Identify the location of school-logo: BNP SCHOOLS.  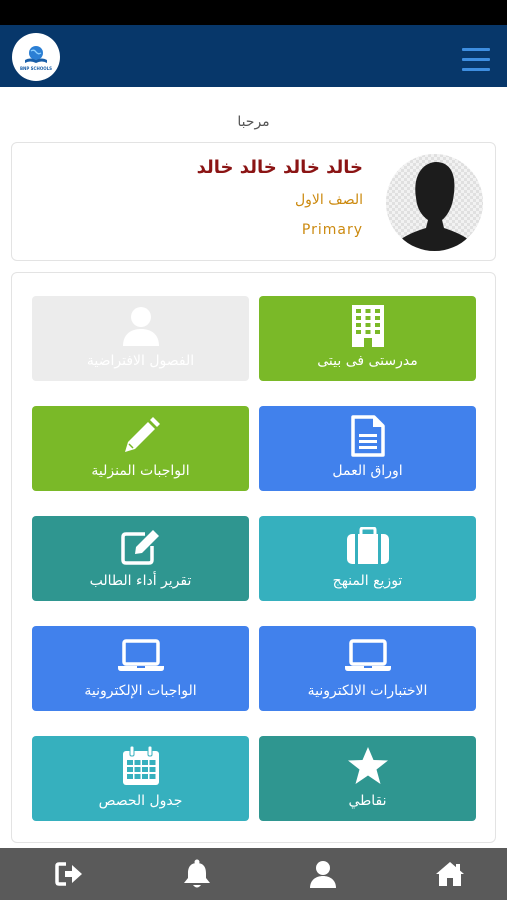
(36, 57).